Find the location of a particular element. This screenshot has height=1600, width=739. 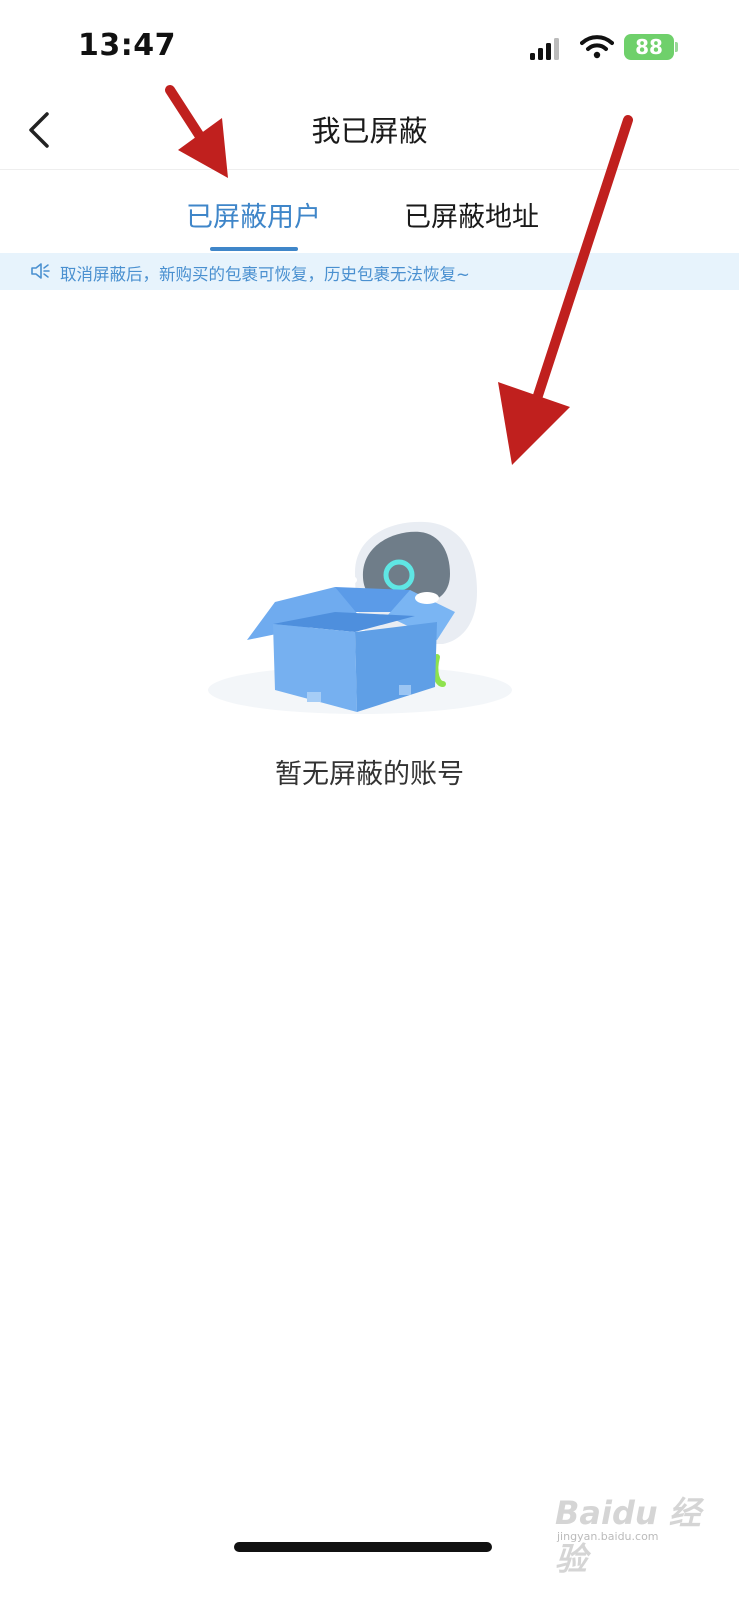

empty-state-text: 暂无屏蔽的账号 is located at coordinates (369, 774).